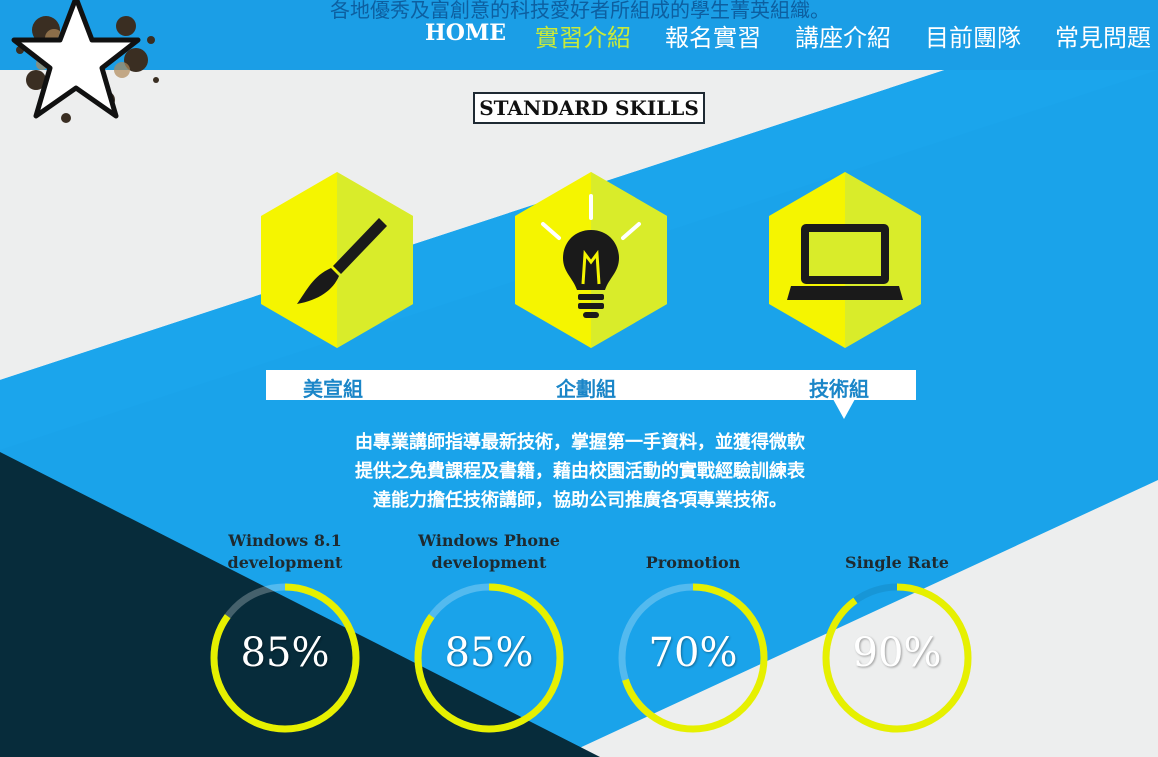 This screenshot has width=1158, height=757. I want to click on nav-home: HOME, so click(465, 33).